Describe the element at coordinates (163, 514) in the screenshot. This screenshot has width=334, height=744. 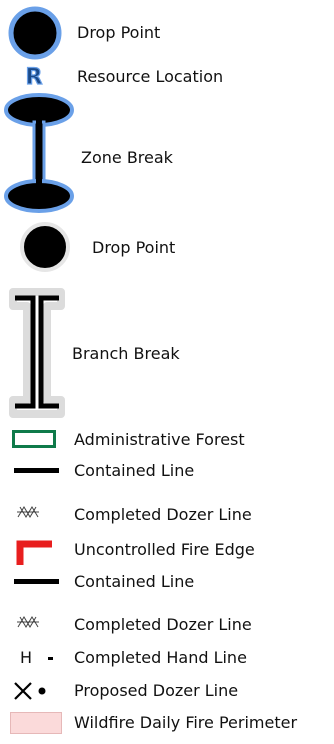
I see `legend-label-completed-dozer-line: Completed Dozer Line` at that location.